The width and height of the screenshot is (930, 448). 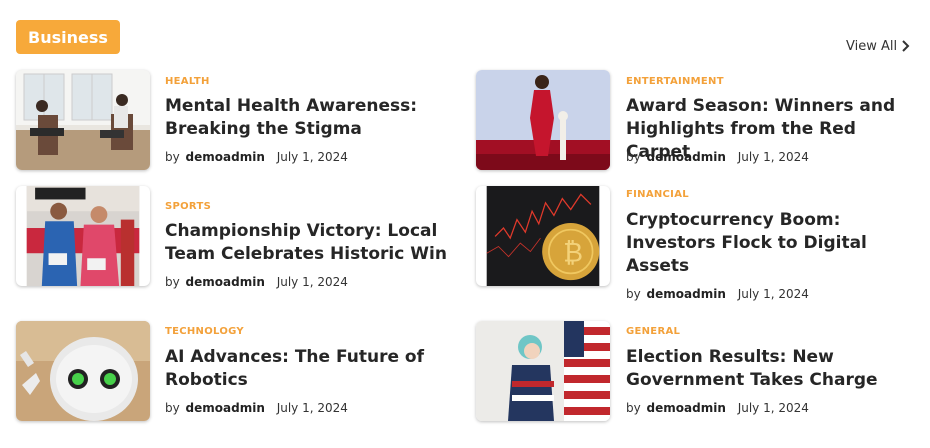 I want to click on view-all-link: View All, so click(x=878, y=46).